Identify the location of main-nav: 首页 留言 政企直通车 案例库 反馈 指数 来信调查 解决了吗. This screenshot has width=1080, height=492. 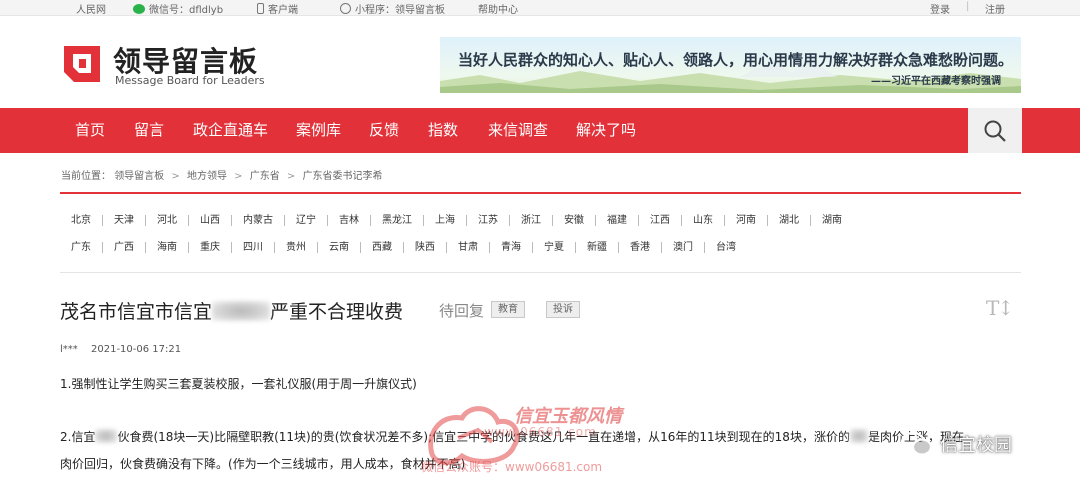
(540, 130).